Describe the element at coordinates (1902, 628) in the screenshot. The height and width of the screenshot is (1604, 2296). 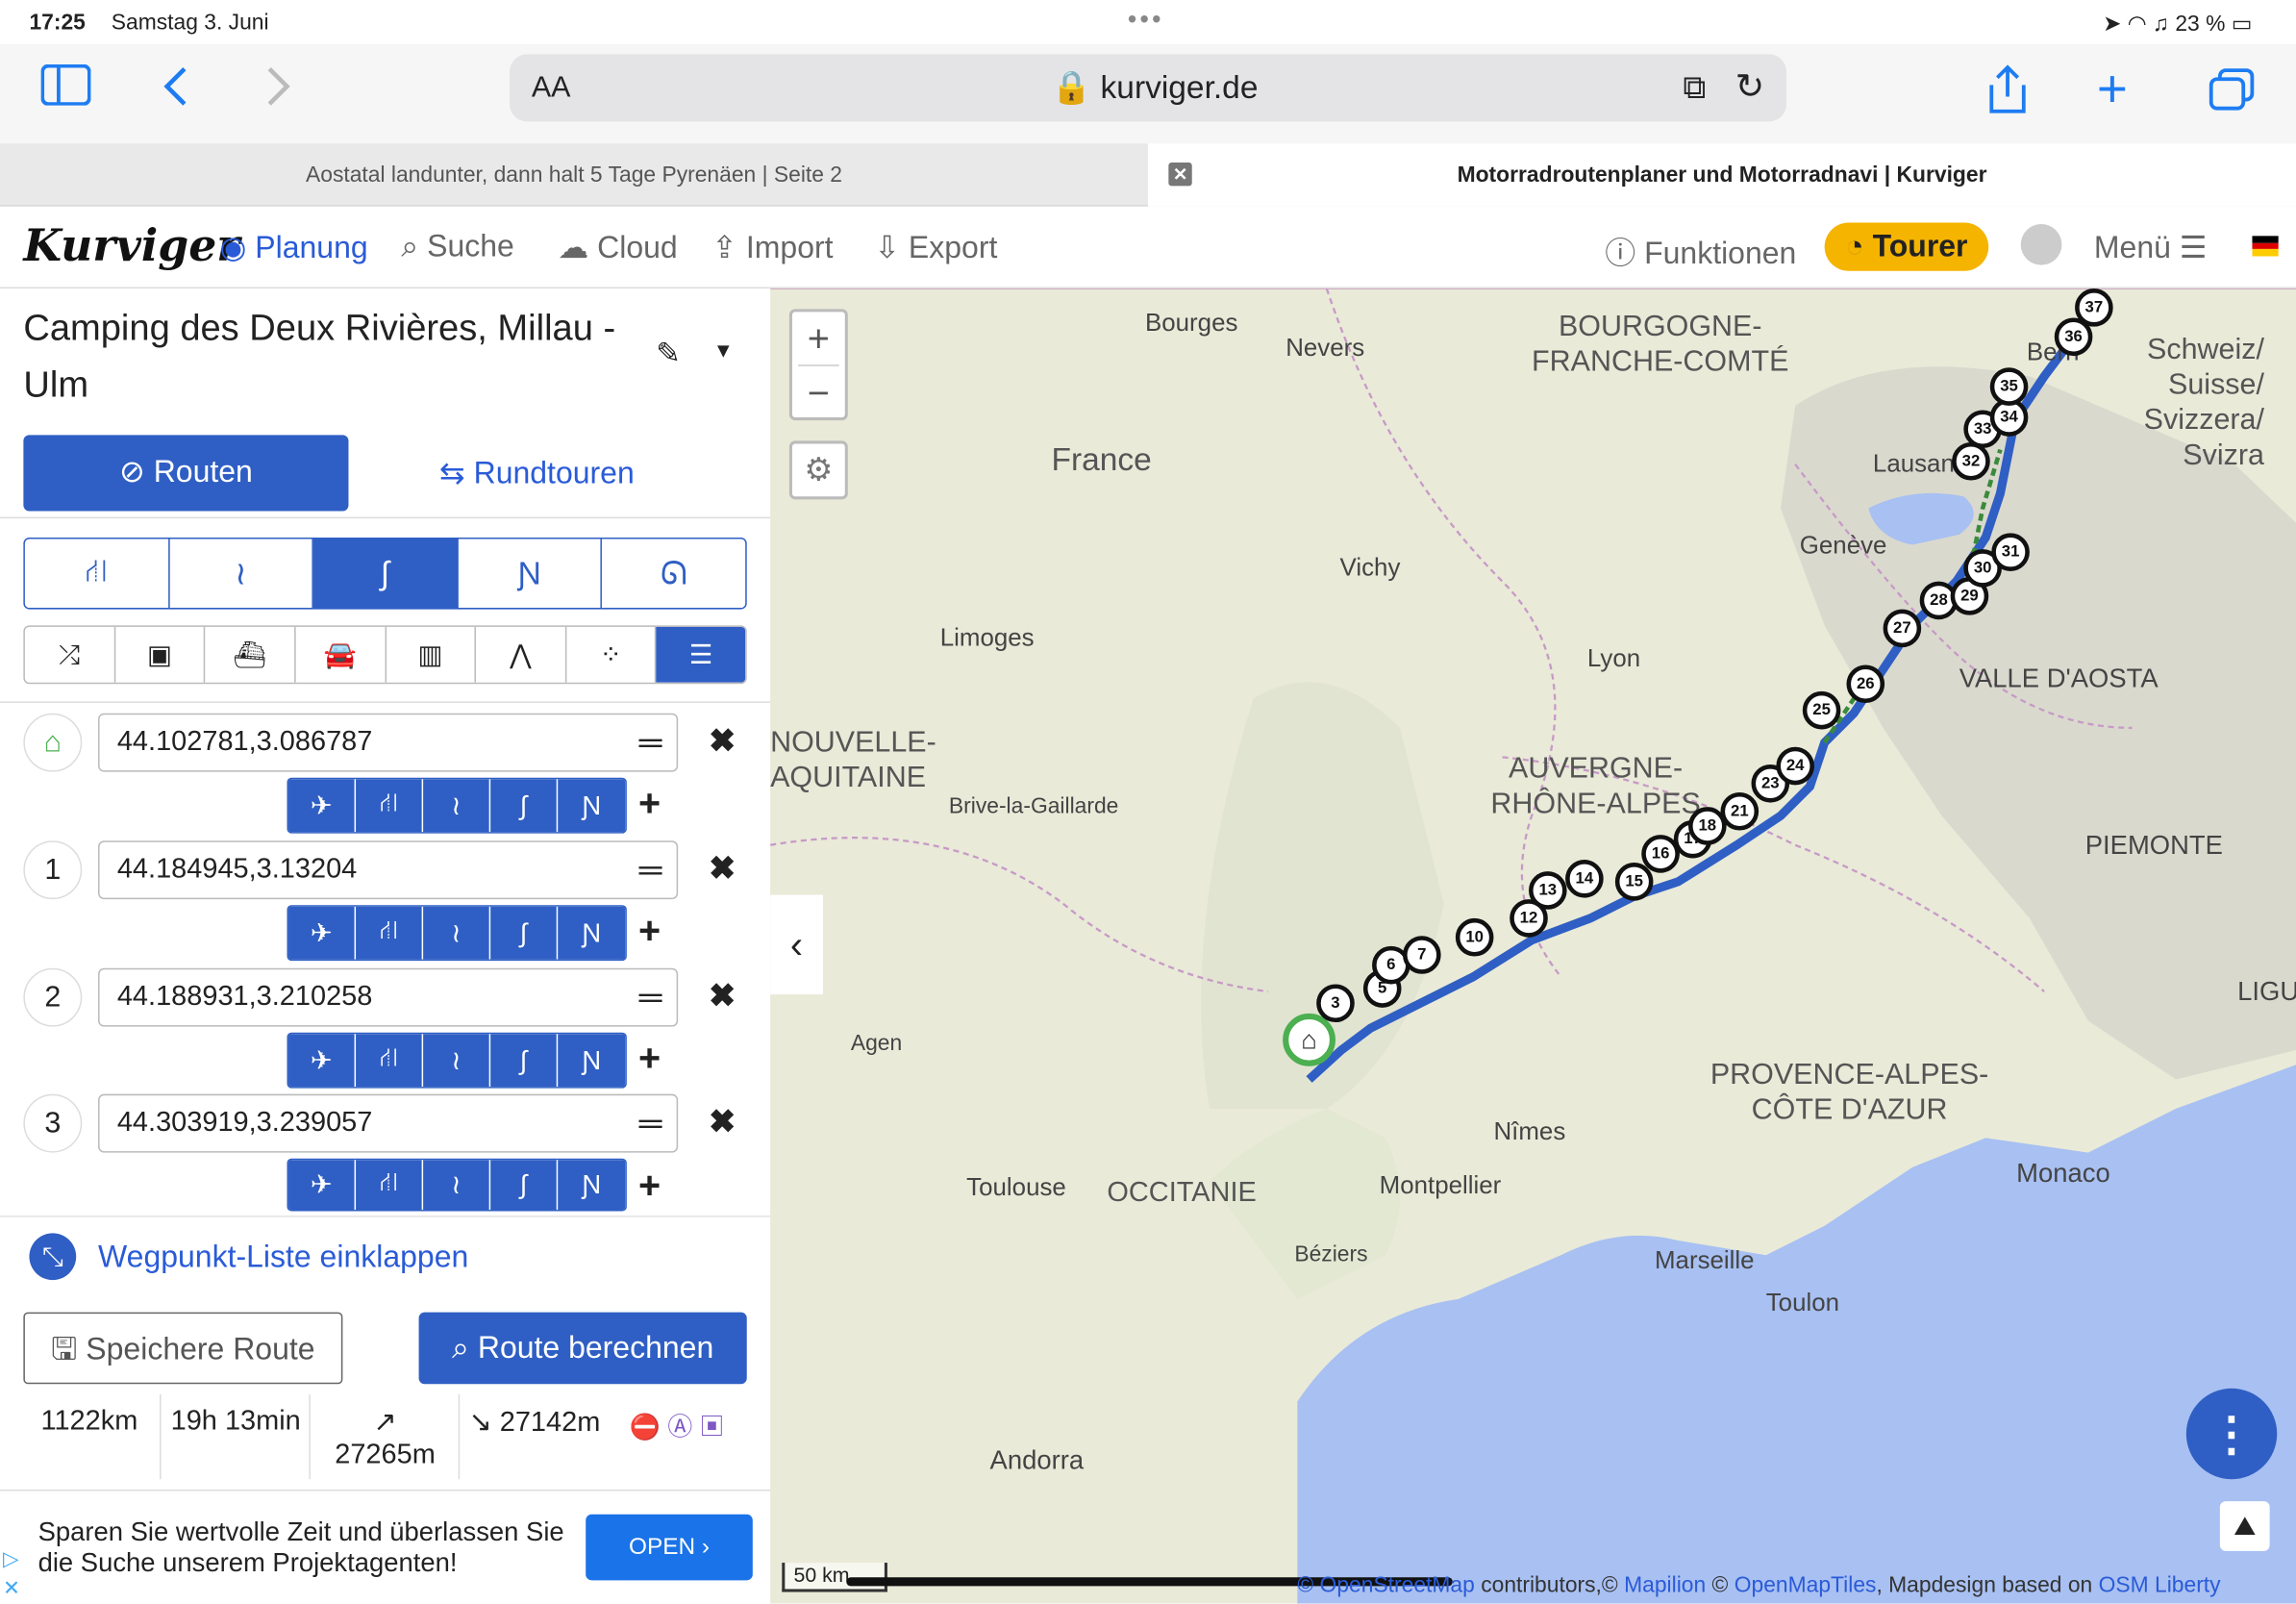
I see `waypoint-marker: 27` at that location.